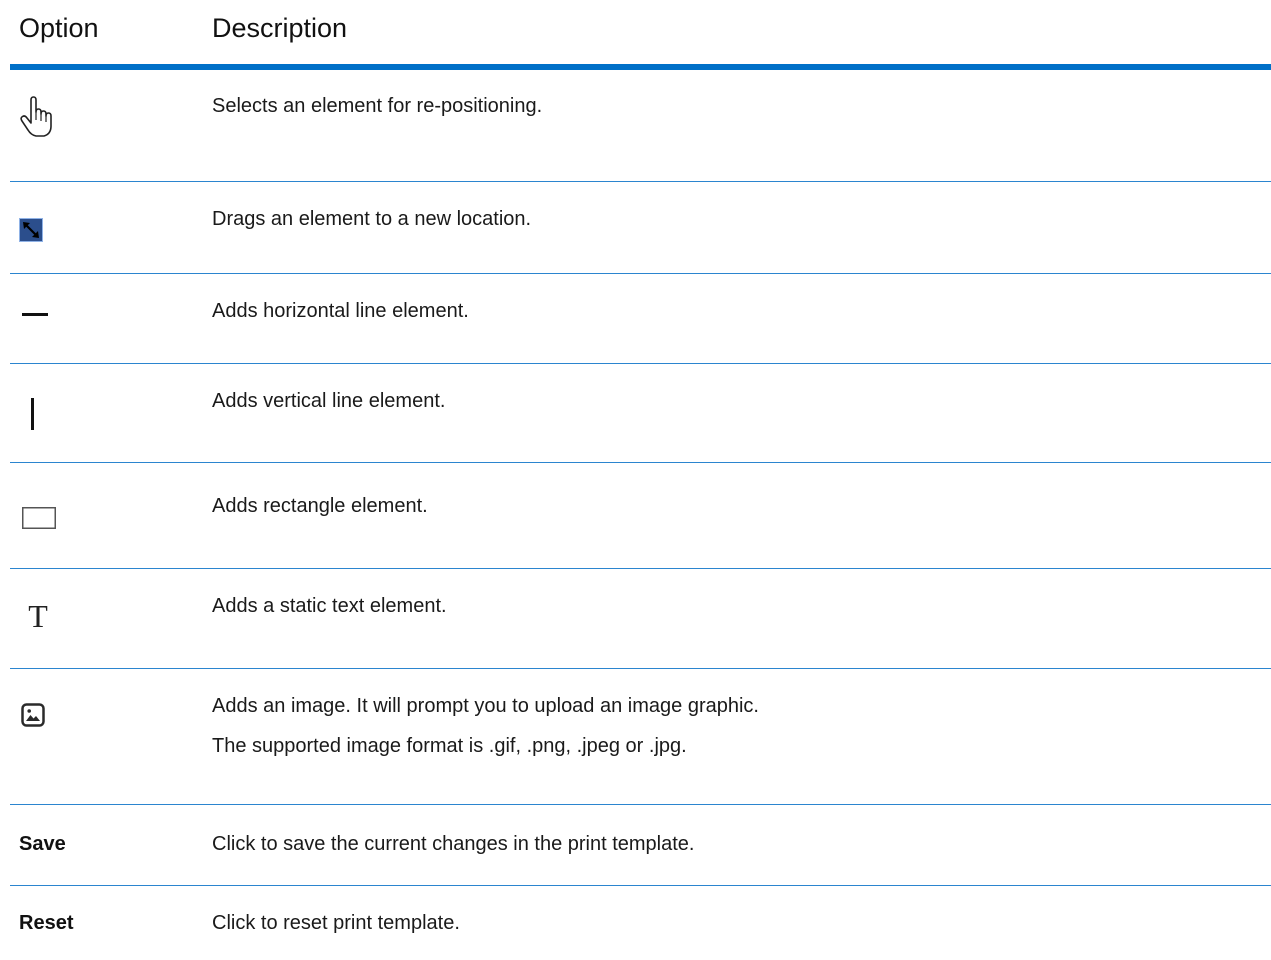  What do you see at coordinates (640, 228) in the screenshot?
I see `table-row: Drags an element to a new location.` at bounding box center [640, 228].